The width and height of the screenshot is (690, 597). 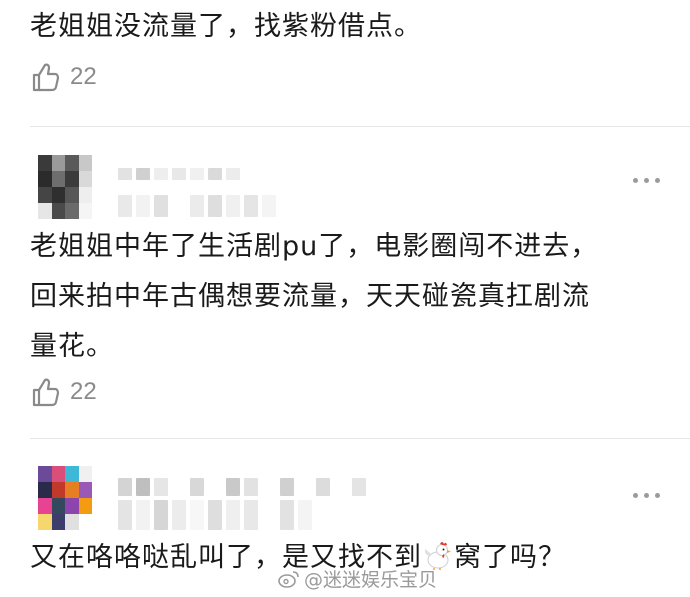 I want to click on comment-text-line-3: 量花。, so click(x=72, y=346).